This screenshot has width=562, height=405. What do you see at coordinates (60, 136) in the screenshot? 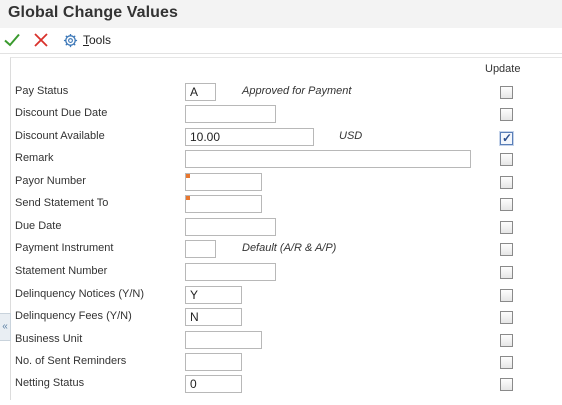
I see `discount-available-label: Discount Available` at bounding box center [60, 136].